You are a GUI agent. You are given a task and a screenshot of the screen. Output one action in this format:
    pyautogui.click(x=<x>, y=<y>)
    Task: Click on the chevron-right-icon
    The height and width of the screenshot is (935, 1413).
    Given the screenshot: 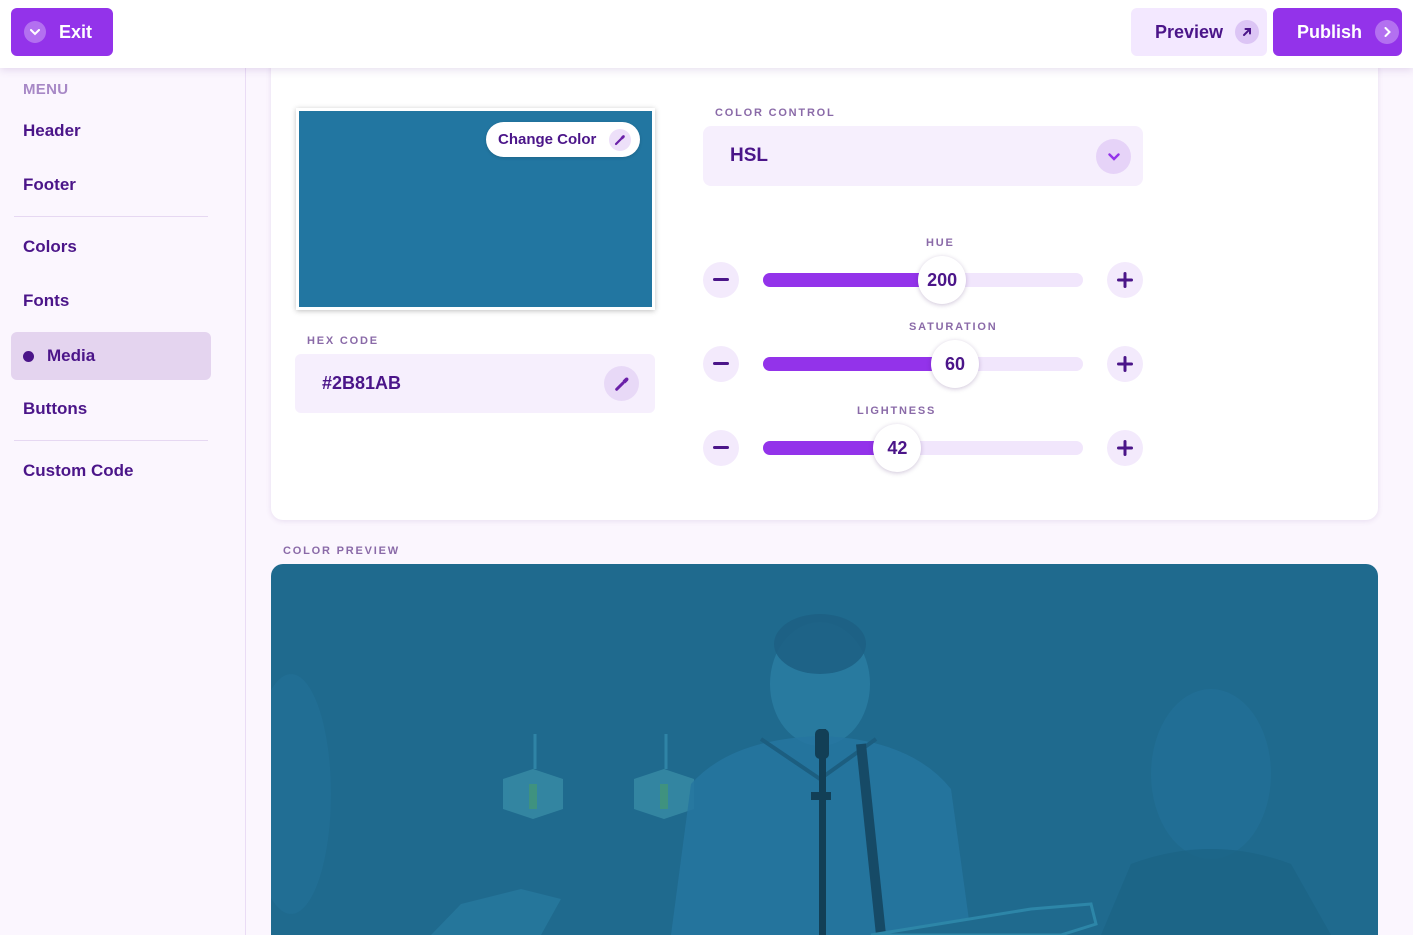 What is the action you would take?
    pyautogui.click(x=1387, y=32)
    